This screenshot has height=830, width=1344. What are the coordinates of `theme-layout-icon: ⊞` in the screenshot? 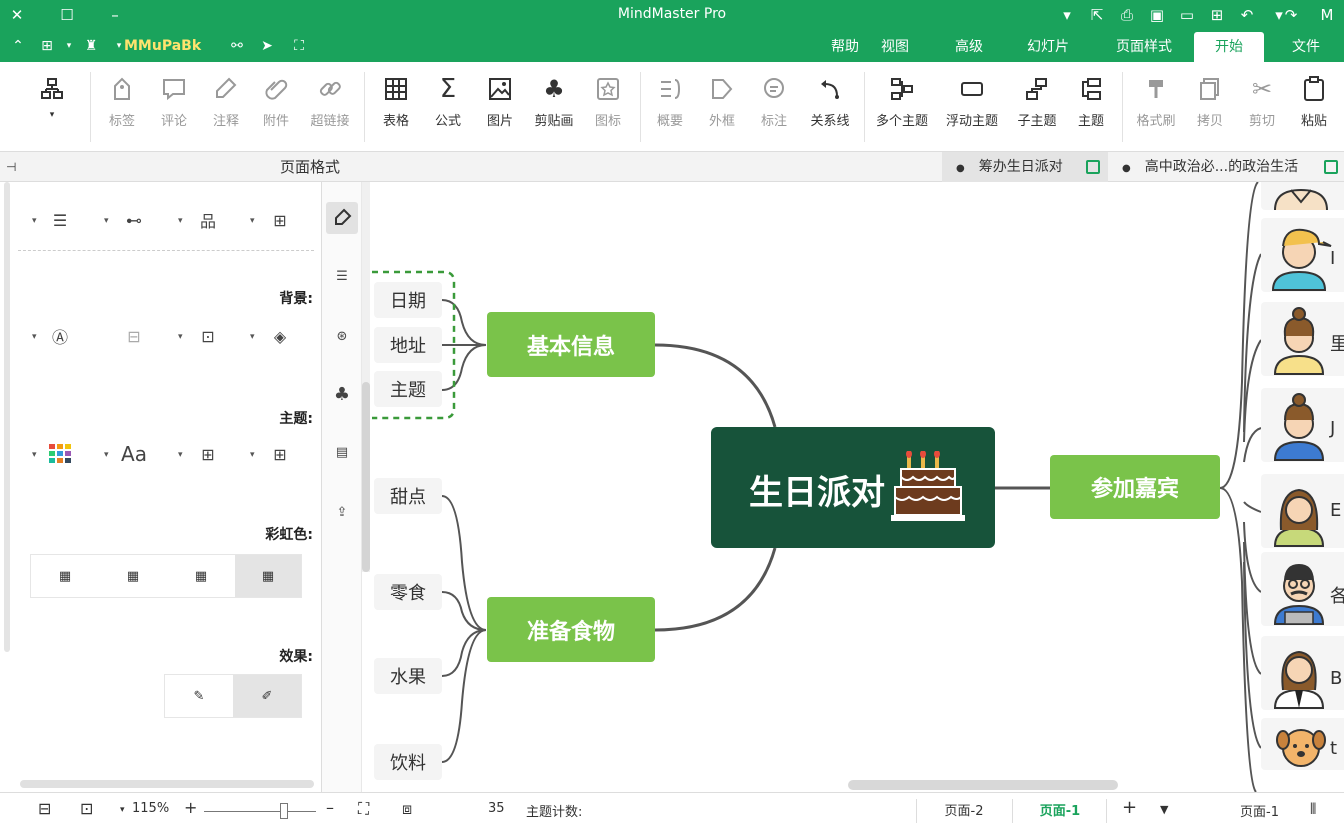 It's located at (280, 454).